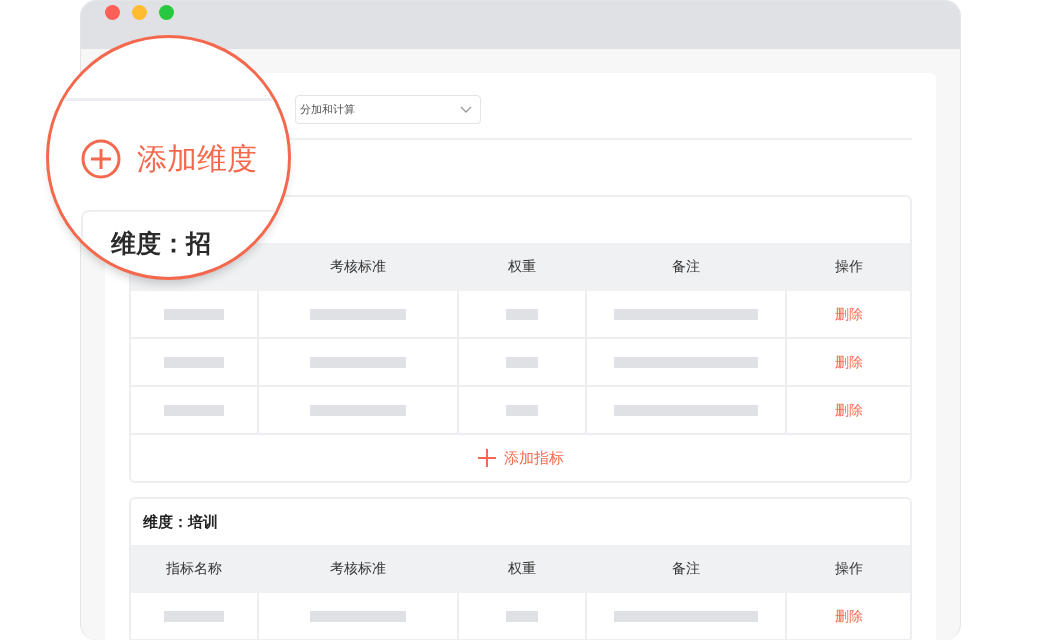  What do you see at coordinates (101, 158) in the screenshot?
I see `plus-circle-icon` at bounding box center [101, 158].